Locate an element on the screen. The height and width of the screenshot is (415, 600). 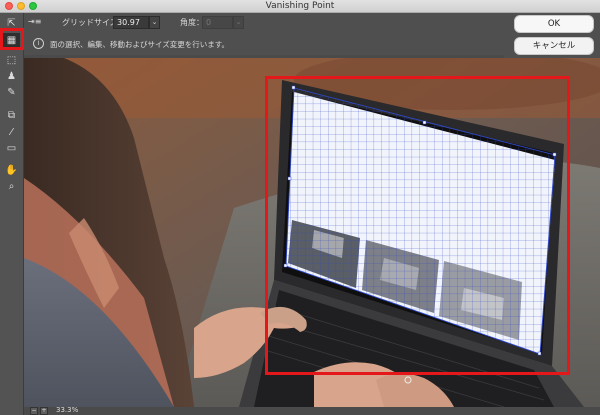
marquee-tool: ⬚ is located at coordinates (11, 60).